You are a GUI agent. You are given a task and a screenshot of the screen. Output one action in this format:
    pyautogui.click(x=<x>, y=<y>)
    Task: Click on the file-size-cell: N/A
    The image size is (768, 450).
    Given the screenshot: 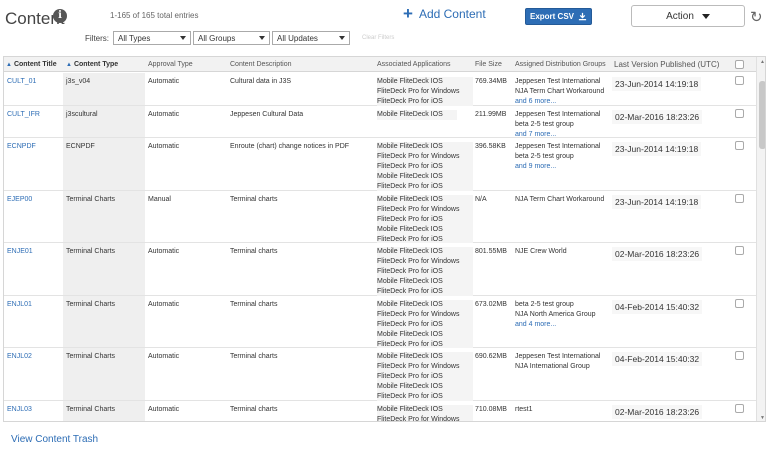 What is the action you would take?
    pyautogui.click(x=481, y=199)
    